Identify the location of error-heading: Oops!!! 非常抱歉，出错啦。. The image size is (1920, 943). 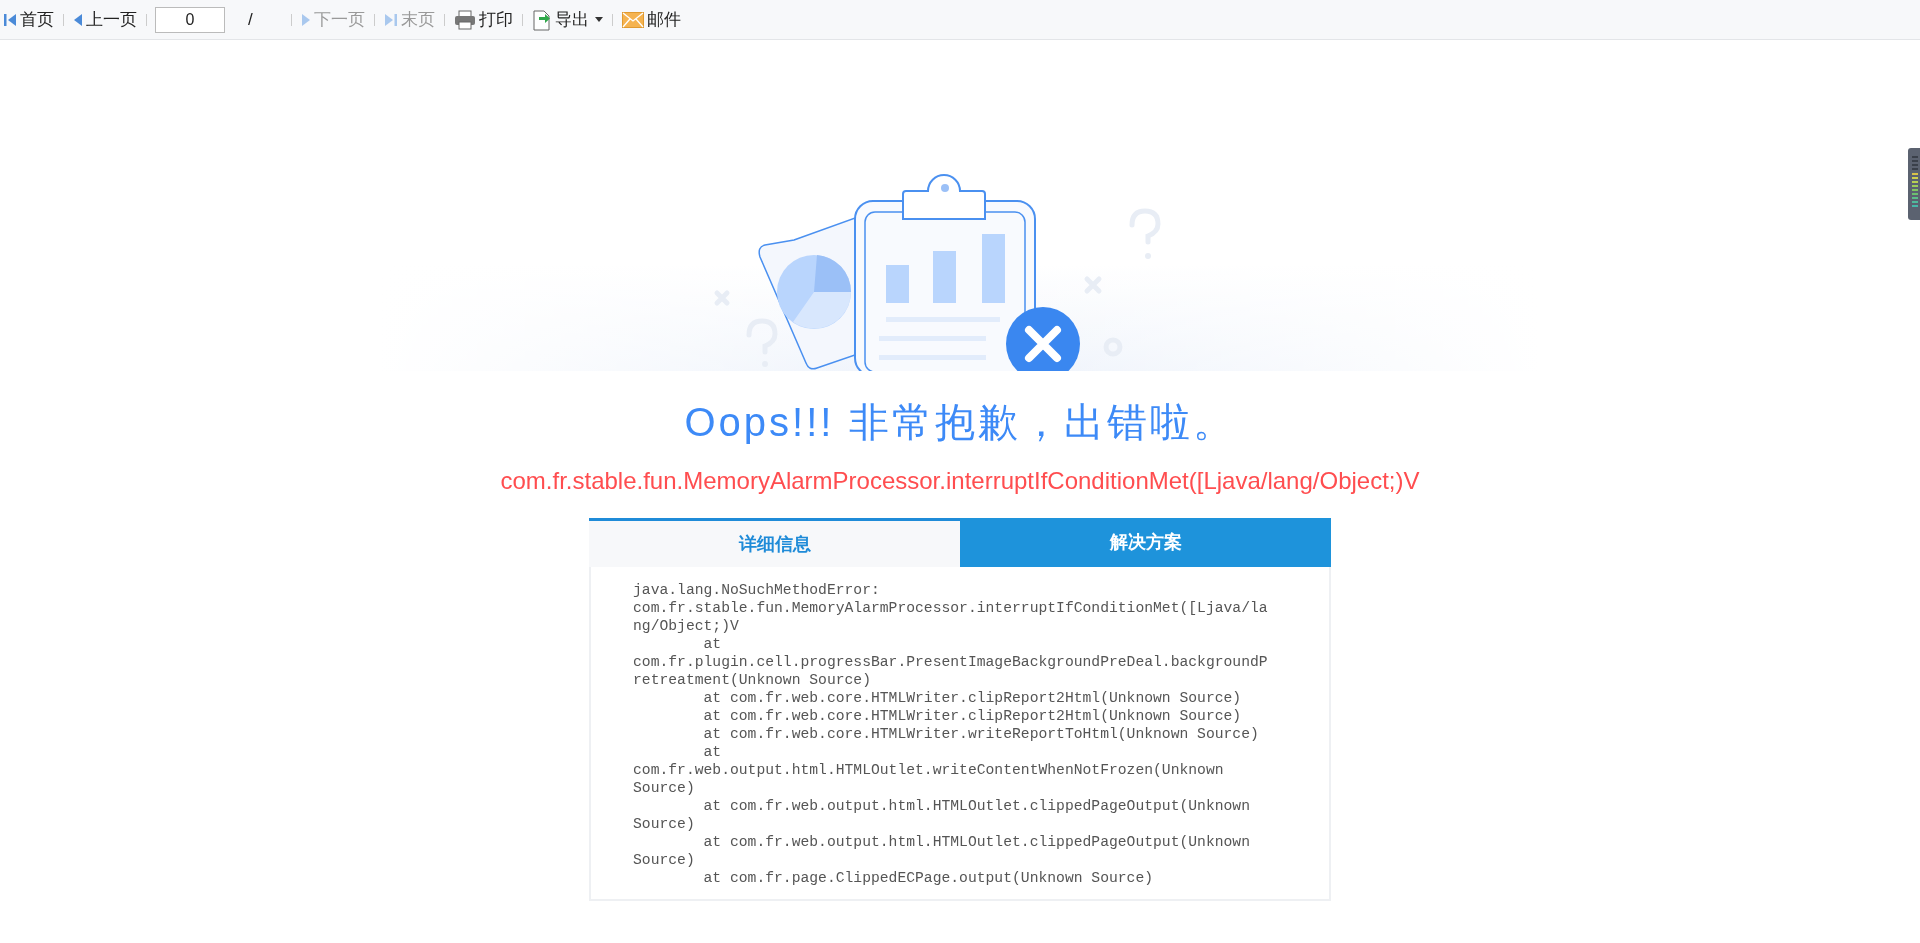
(960, 422).